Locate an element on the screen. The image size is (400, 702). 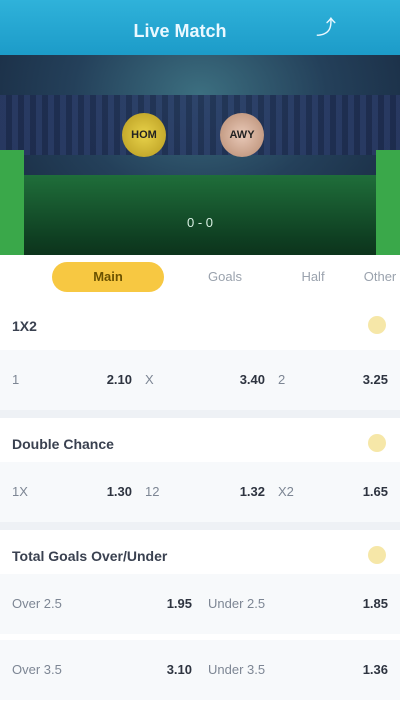
odd-label: Over 3.5 is located at coordinates (37, 669).